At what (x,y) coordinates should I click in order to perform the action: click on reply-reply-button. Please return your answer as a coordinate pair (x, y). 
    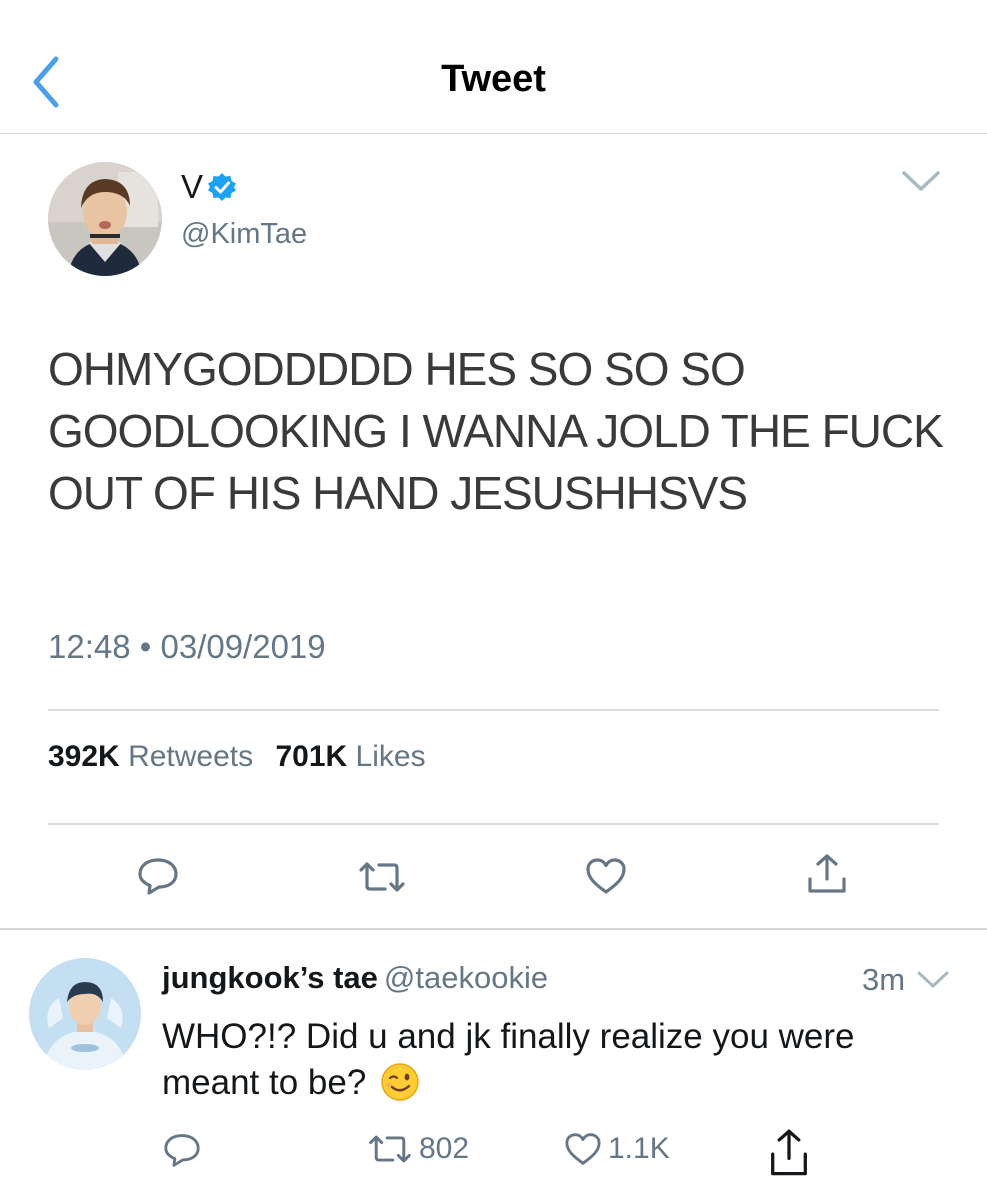
    Looking at the image, I should click on (182, 1150).